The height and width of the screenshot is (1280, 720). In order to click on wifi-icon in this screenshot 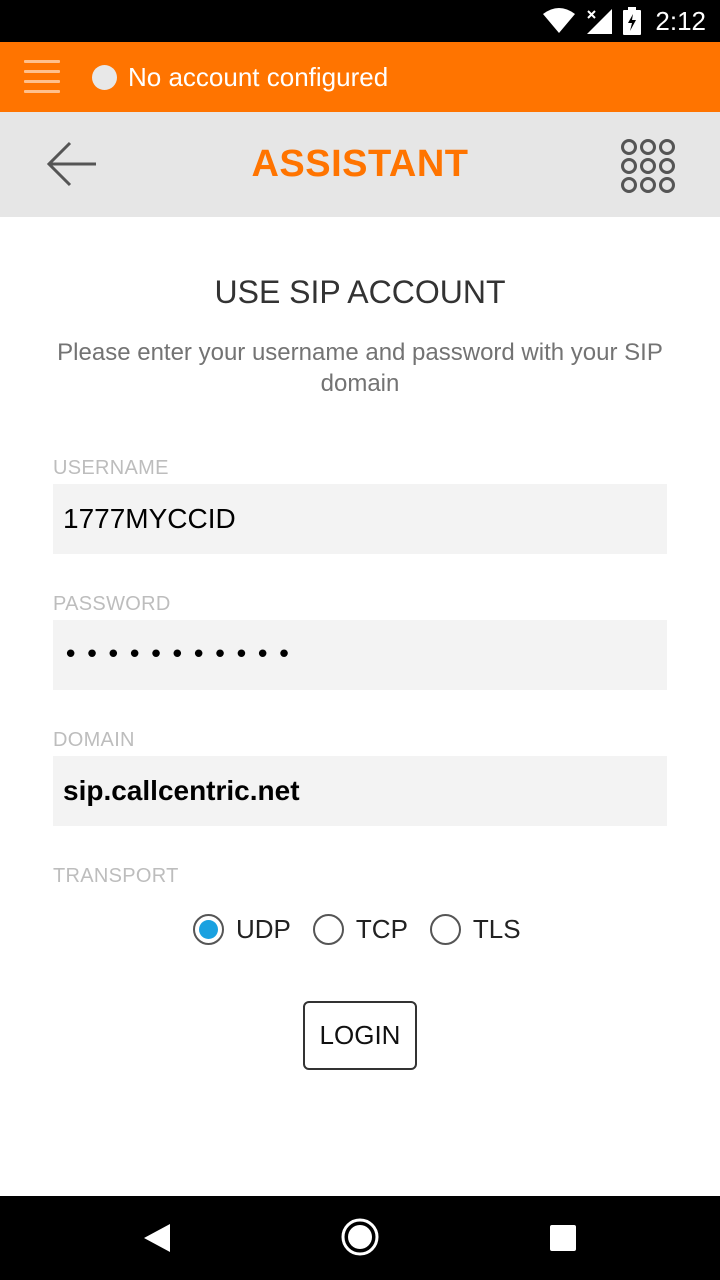, I will do `click(559, 20)`.